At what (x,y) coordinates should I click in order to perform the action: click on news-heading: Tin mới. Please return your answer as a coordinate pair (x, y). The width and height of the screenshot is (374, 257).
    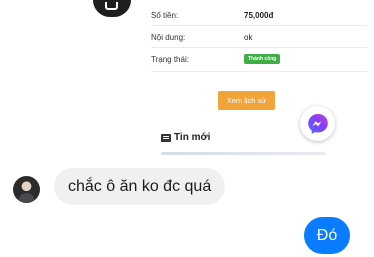
    Looking at the image, I should click on (185, 137).